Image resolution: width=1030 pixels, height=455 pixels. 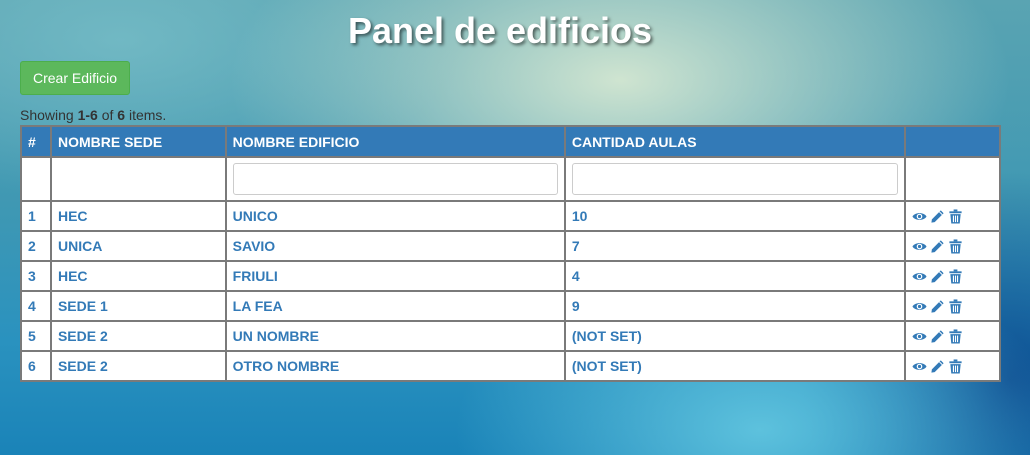 What do you see at coordinates (735, 179) in the screenshot?
I see `filter-aulas-input` at bounding box center [735, 179].